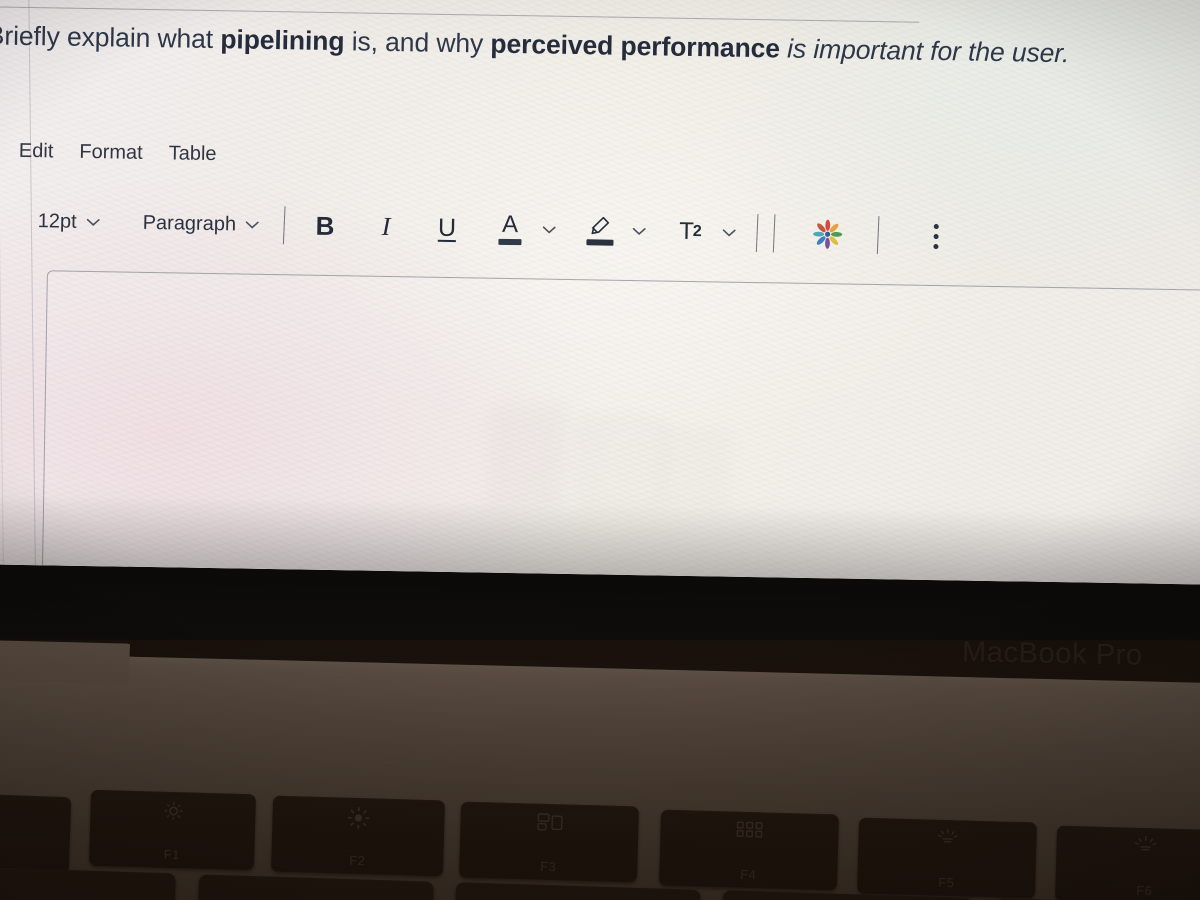 This screenshot has width=1200, height=900. Describe the element at coordinates (172, 830) in the screenshot. I see `function-key-f1: F1` at that location.